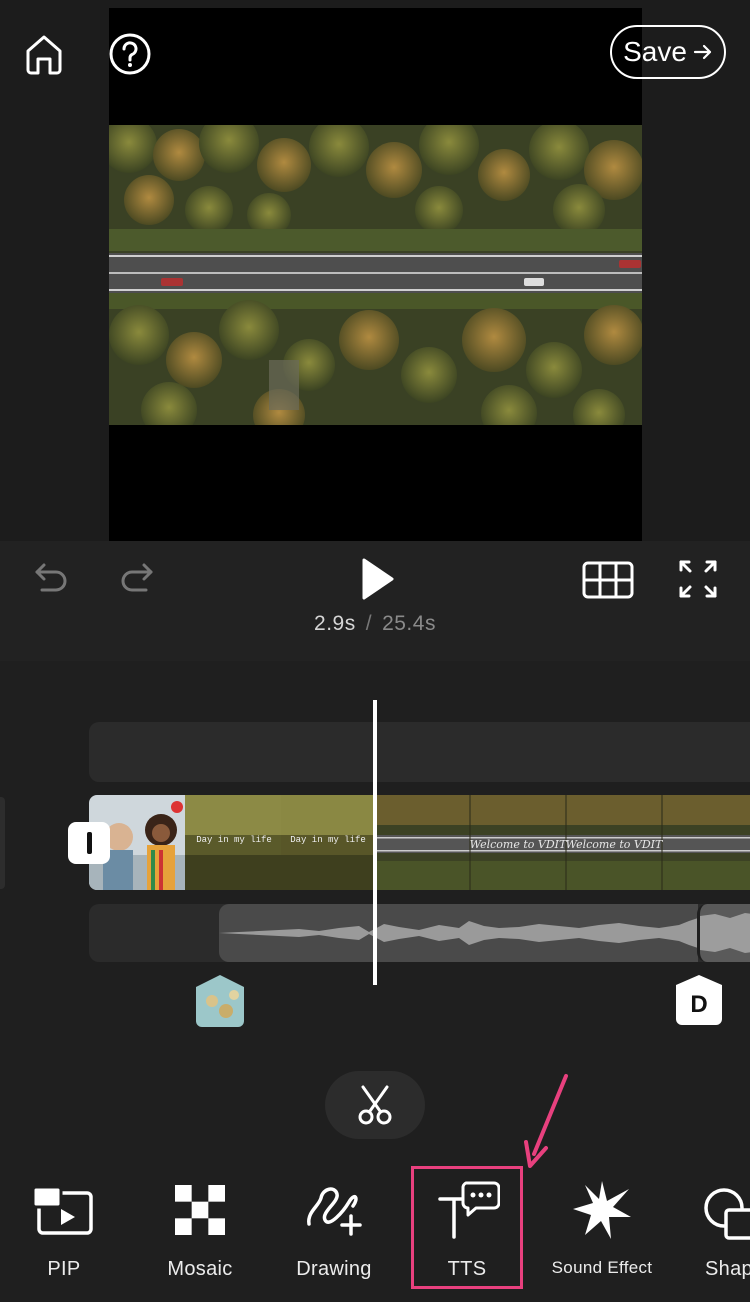 The height and width of the screenshot is (1302, 750). I want to click on split-button, so click(375, 1105).